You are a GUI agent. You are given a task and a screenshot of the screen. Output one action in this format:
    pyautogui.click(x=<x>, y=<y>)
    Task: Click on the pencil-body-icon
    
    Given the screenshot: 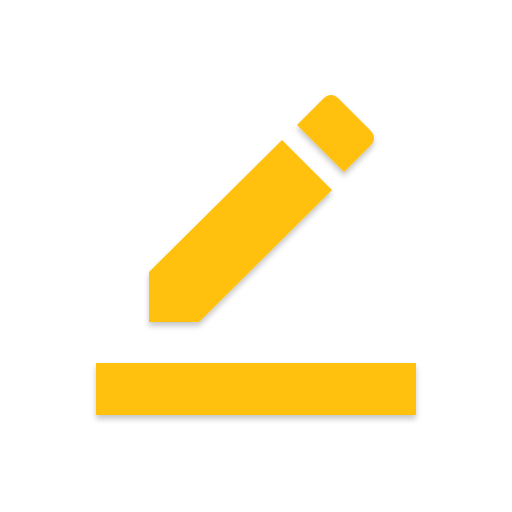 What is the action you would take?
    pyautogui.click(x=240, y=231)
    